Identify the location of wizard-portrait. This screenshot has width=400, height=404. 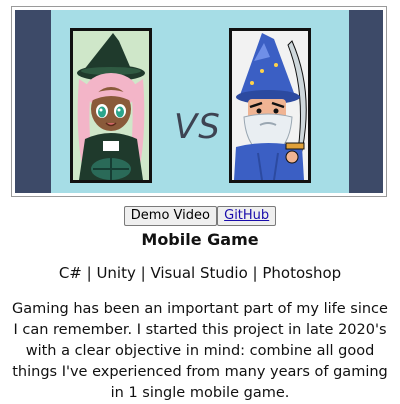
(270, 105).